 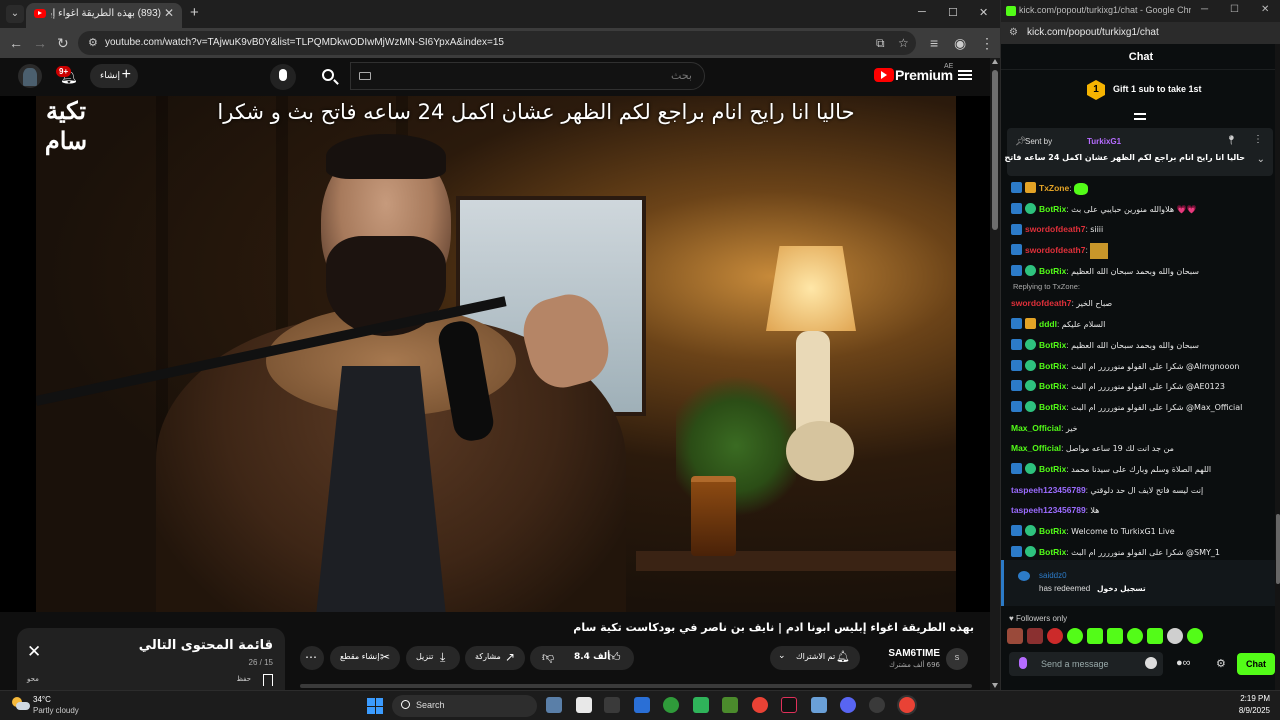 I want to click on scrollbar-thumb, so click(x=995, y=150).